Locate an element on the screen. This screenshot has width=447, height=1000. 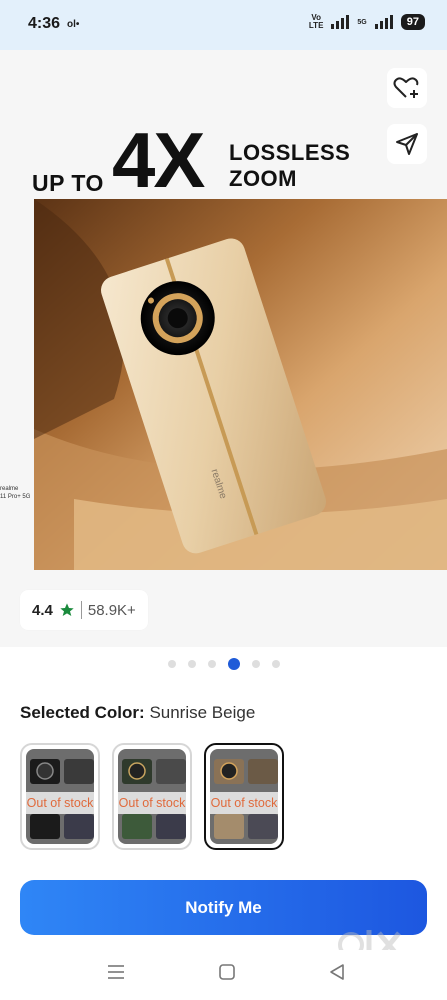
rating-count: 58.9K+ is located at coordinates (111, 610).